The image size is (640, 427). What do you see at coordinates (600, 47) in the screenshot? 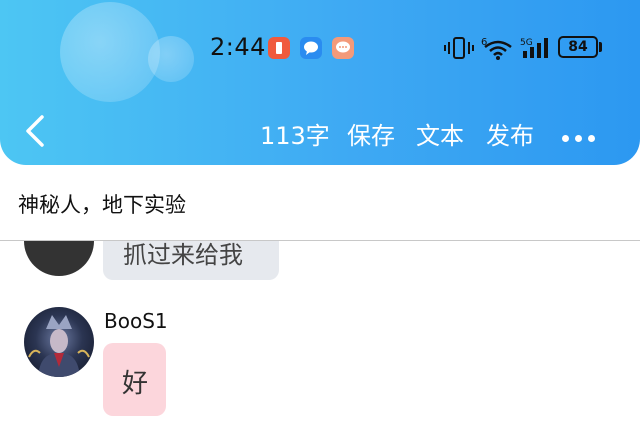
I see `battery-tip` at bounding box center [600, 47].